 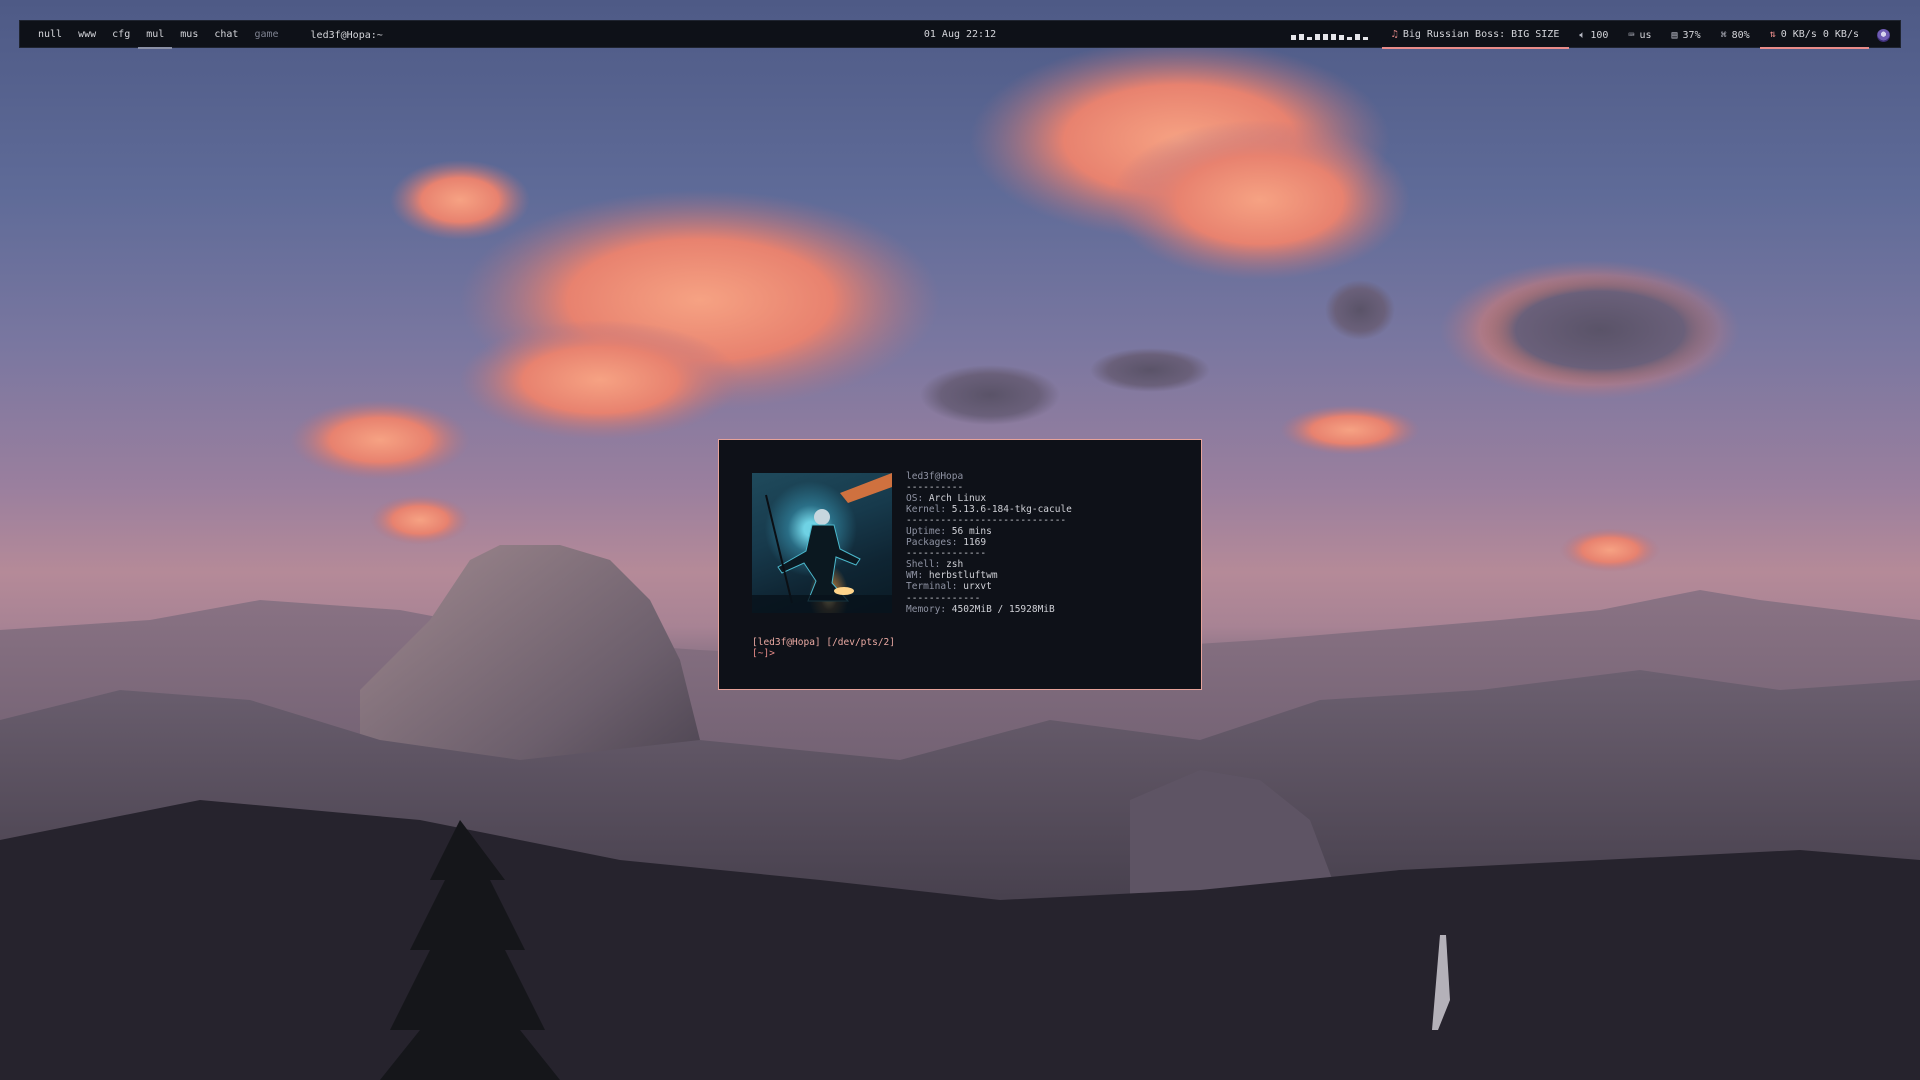 I want to click on window-title: led3f@Hopa:~, so click(x=346, y=35).